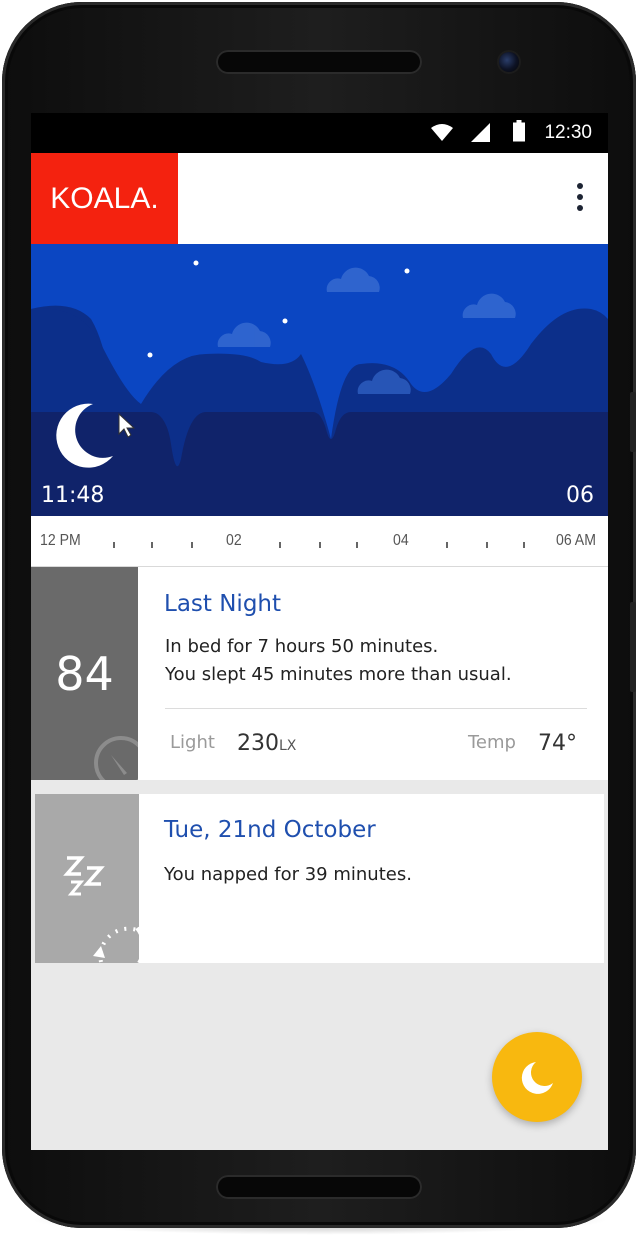 The height and width of the screenshot is (1253, 640). I want to click on nap-icon-panel, so click(87, 878).